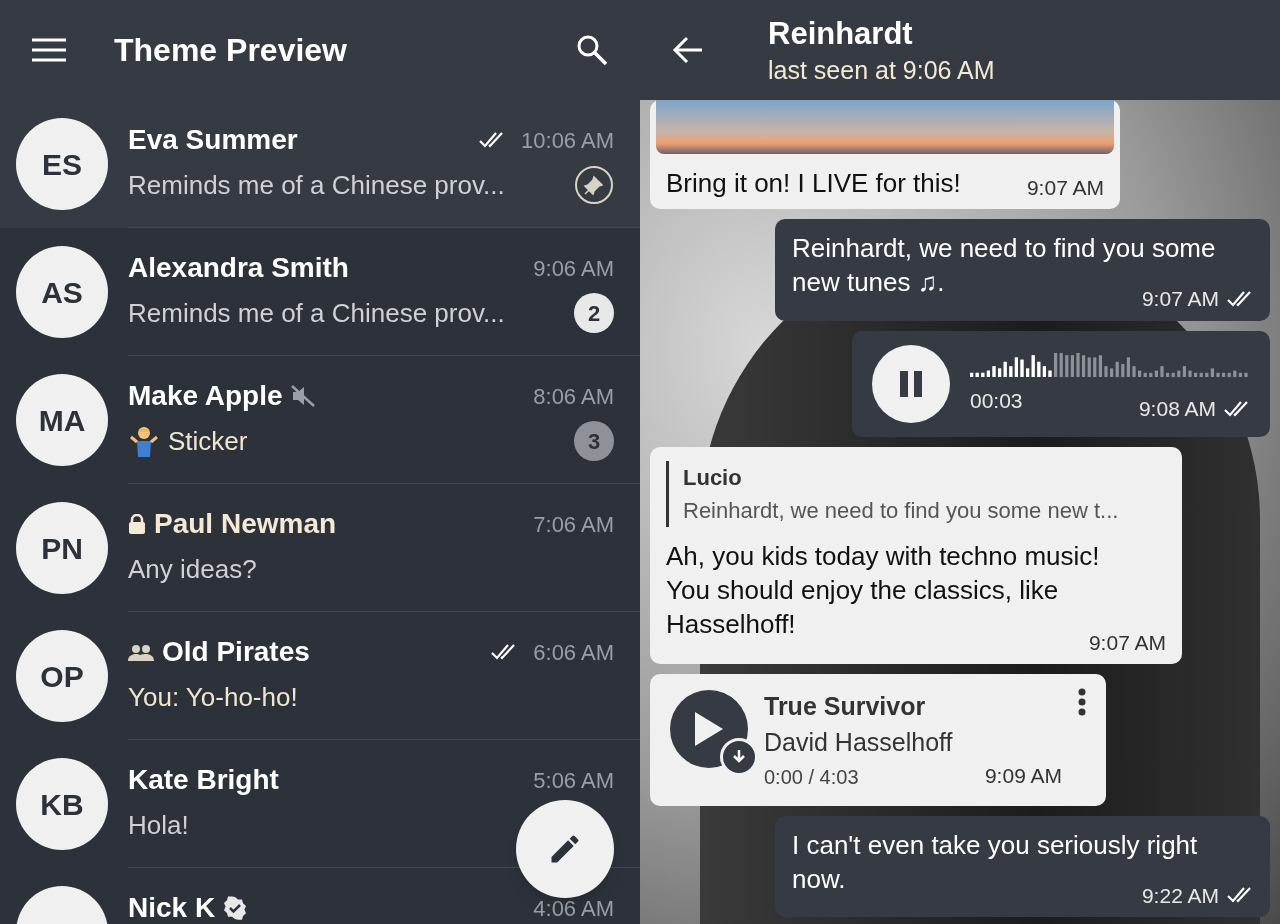 This screenshot has width=1280, height=924. What do you see at coordinates (1177, 408) in the screenshot?
I see `message-time: 9:08 AM` at bounding box center [1177, 408].